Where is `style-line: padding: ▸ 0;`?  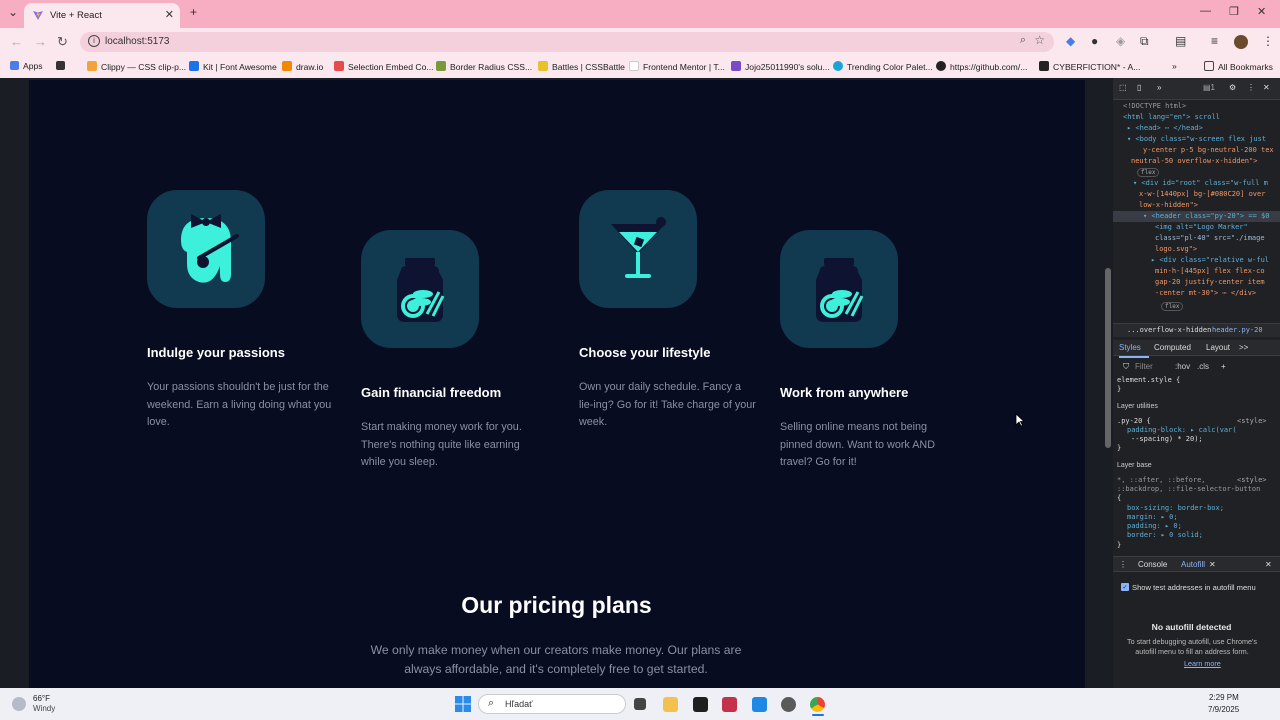
style-line: padding: ▸ 0; is located at coordinates (1154, 526).